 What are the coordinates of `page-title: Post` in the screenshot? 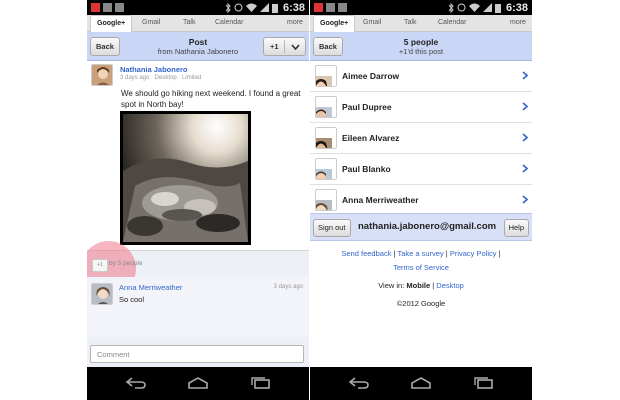 It's located at (198, 42).